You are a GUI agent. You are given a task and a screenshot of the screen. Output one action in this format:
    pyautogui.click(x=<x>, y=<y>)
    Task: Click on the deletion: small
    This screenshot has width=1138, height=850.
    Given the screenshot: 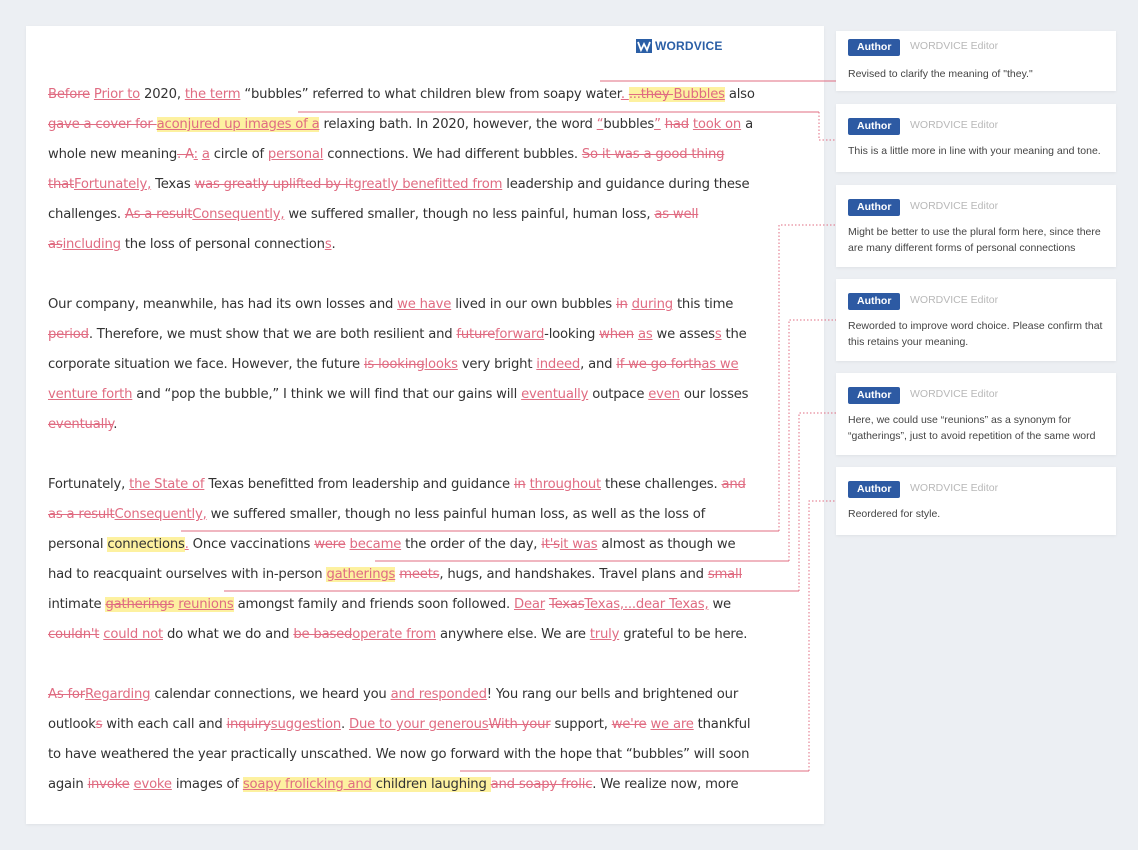 What is the action you would take?
    pyautogui.click(x=725, y=574)
    